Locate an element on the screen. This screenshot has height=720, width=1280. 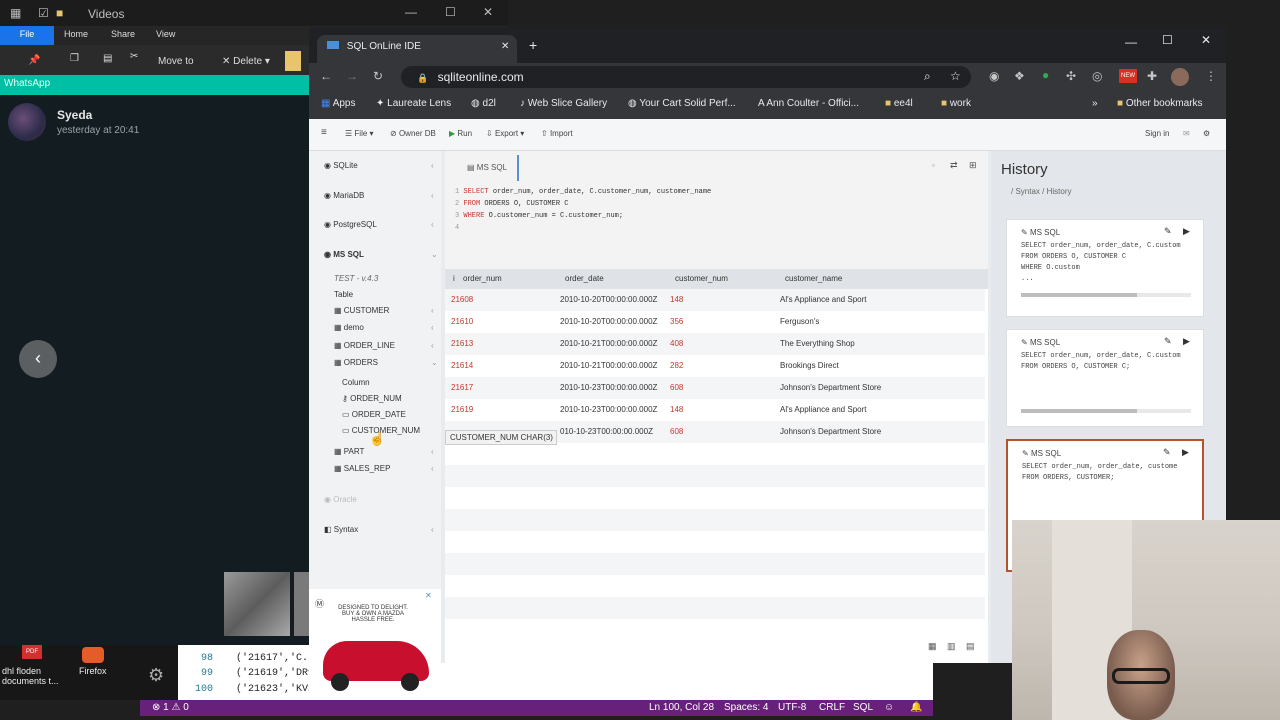
bell-icon: 🔔 is located at coordinates (916, 707).